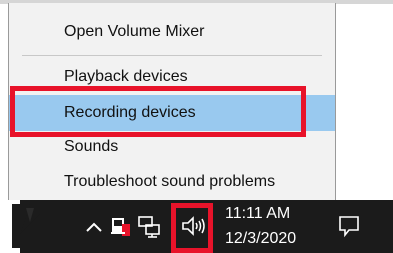  I want to click on clock-time: 11:11 AM, so click(257, 214).